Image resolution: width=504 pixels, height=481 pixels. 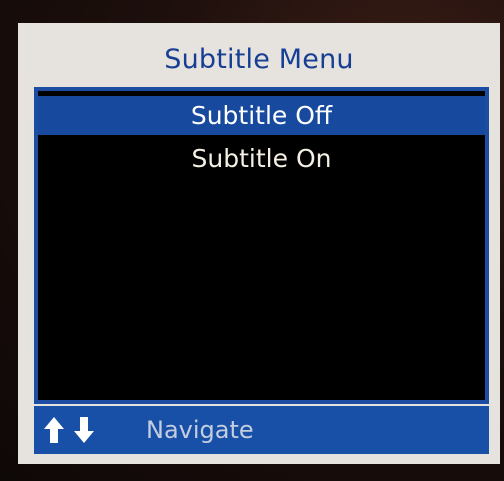 I want to click on menu-title: Subtitle Menu, so click(x=259, y=59).